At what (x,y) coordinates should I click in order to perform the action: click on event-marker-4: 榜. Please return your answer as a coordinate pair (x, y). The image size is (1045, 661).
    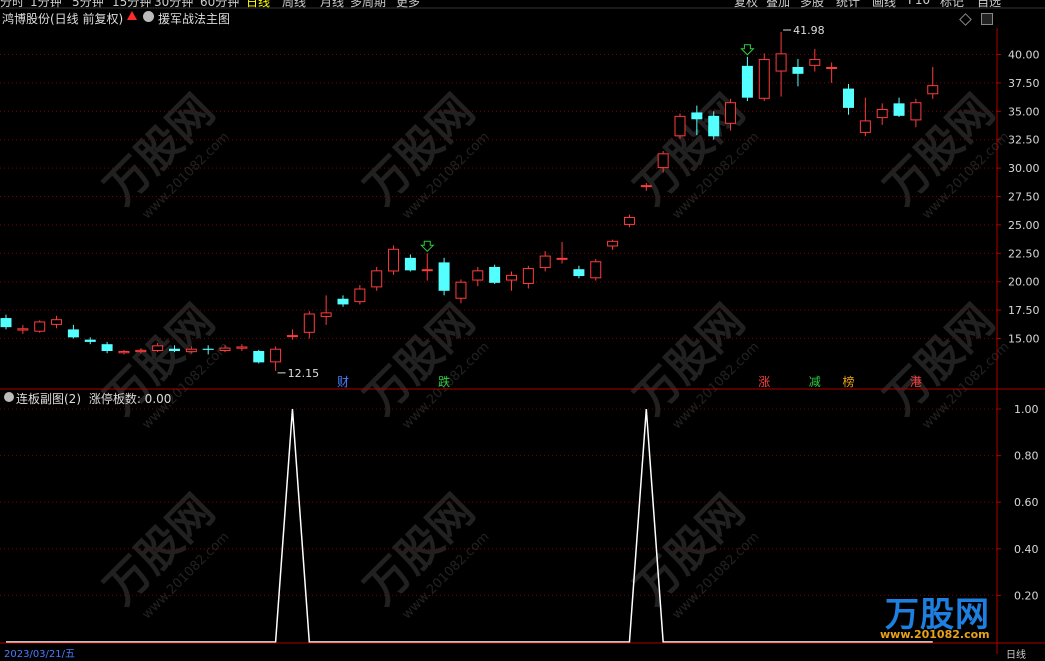
    Looking at the image, I should click on (848, 381).